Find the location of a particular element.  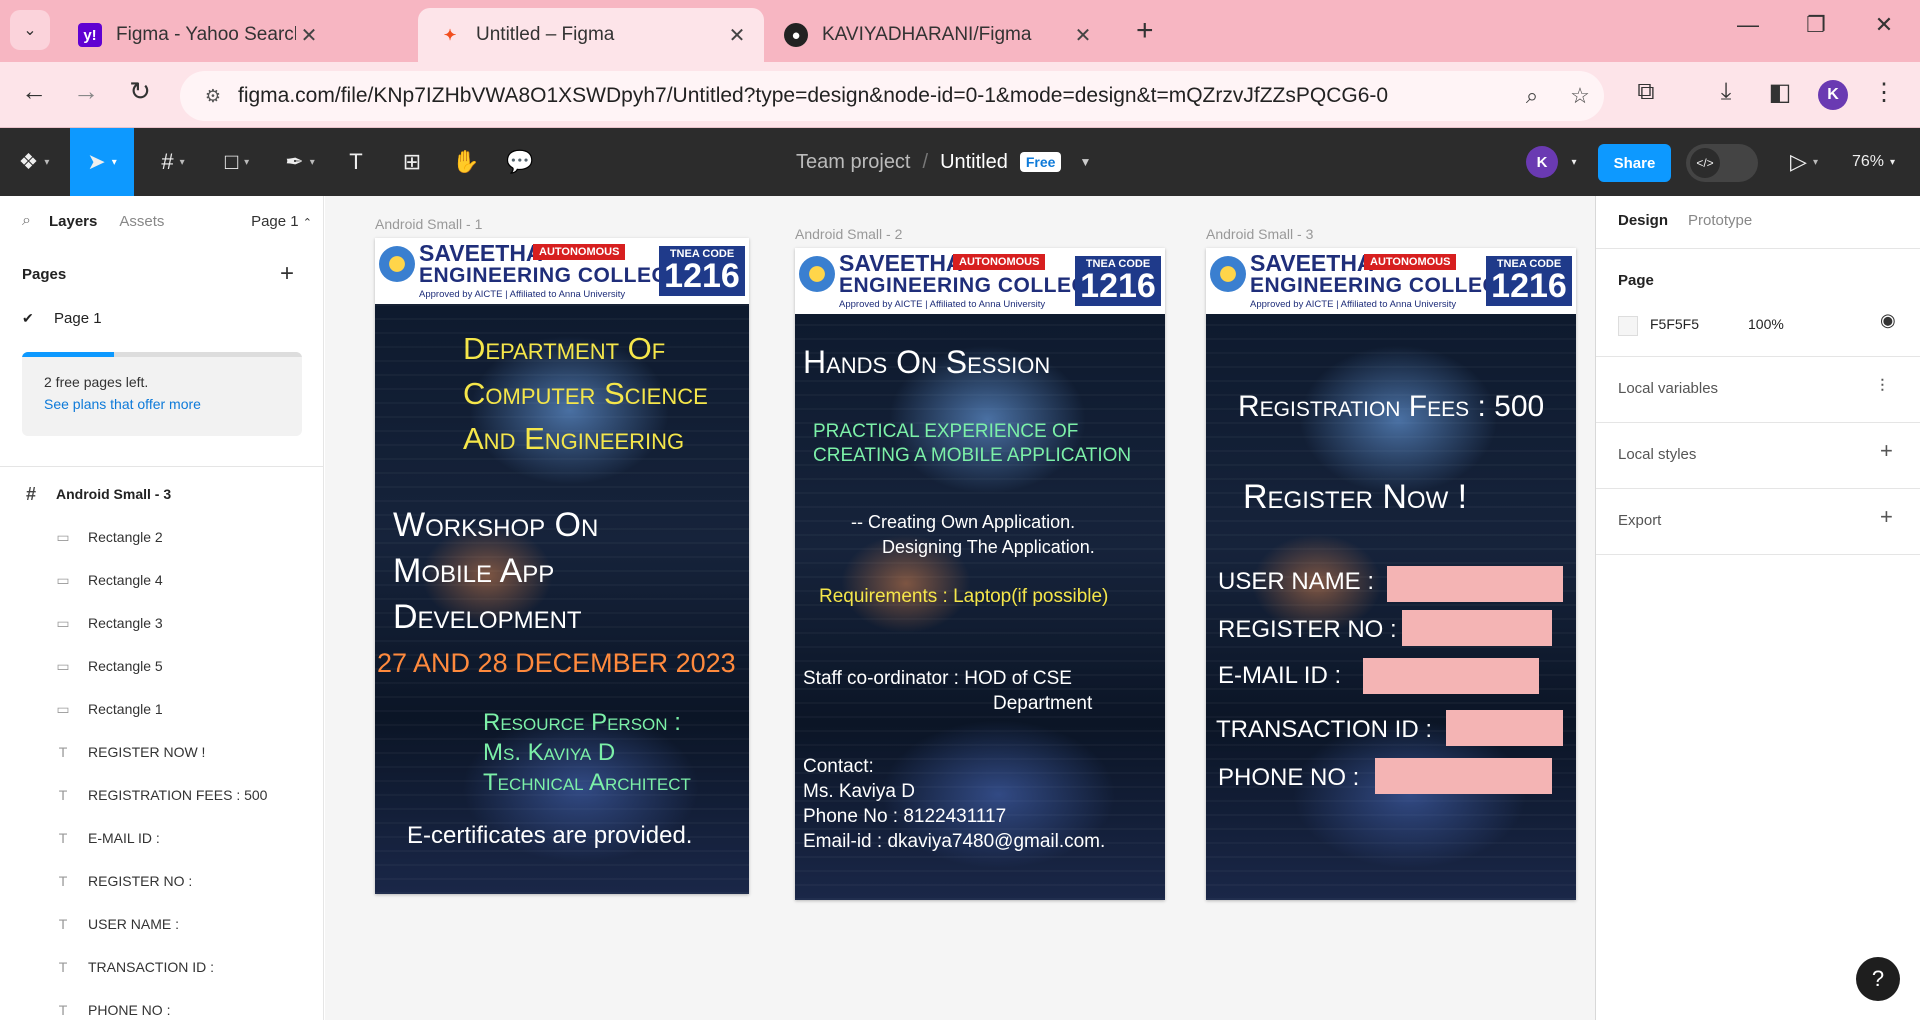

site-settings-icon: ⚙ is located at coordinates (213, 96).